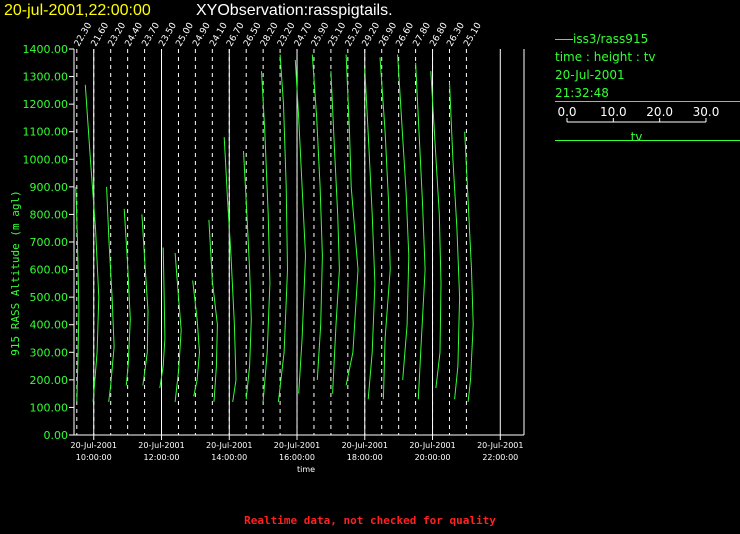 This screenshot has width=740, height=534. What do you see at coordinates (659, 112) in the screenshot?
I see `legend-scale-tick-label: 20.0` at bounding box center [659, 112].